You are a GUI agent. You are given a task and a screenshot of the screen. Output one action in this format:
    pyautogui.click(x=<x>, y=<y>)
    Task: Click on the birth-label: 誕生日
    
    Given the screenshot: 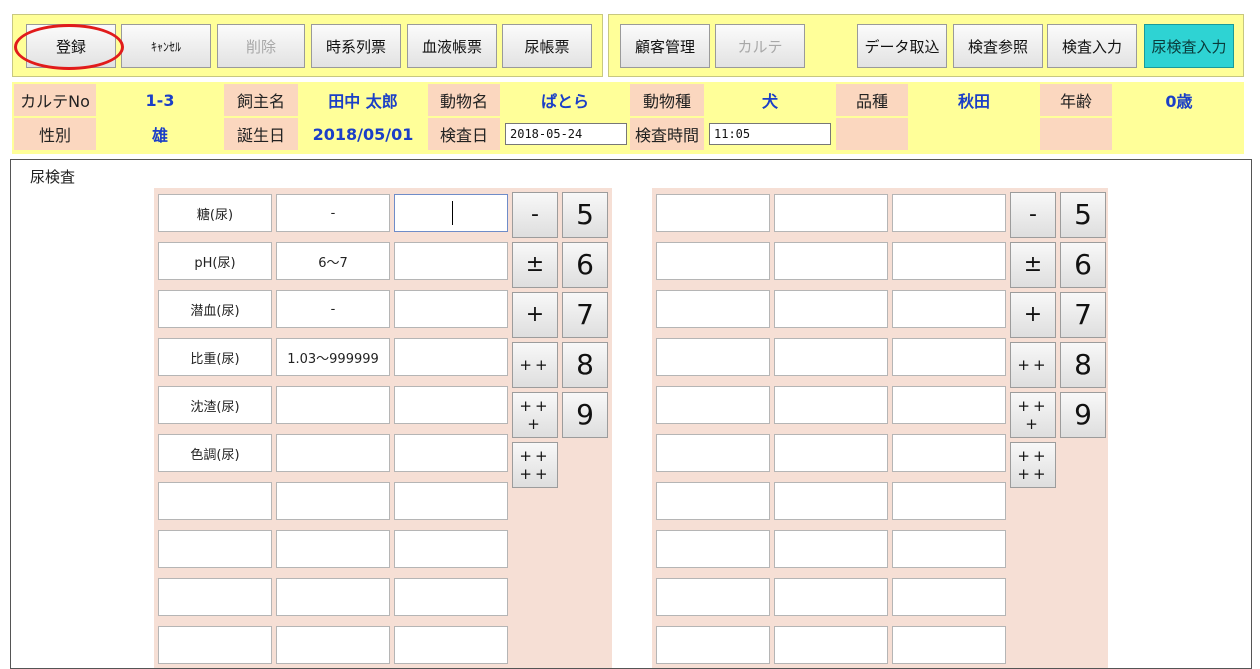 What is the action you would take?
    pyautogui.click(x=261, y=134)
    